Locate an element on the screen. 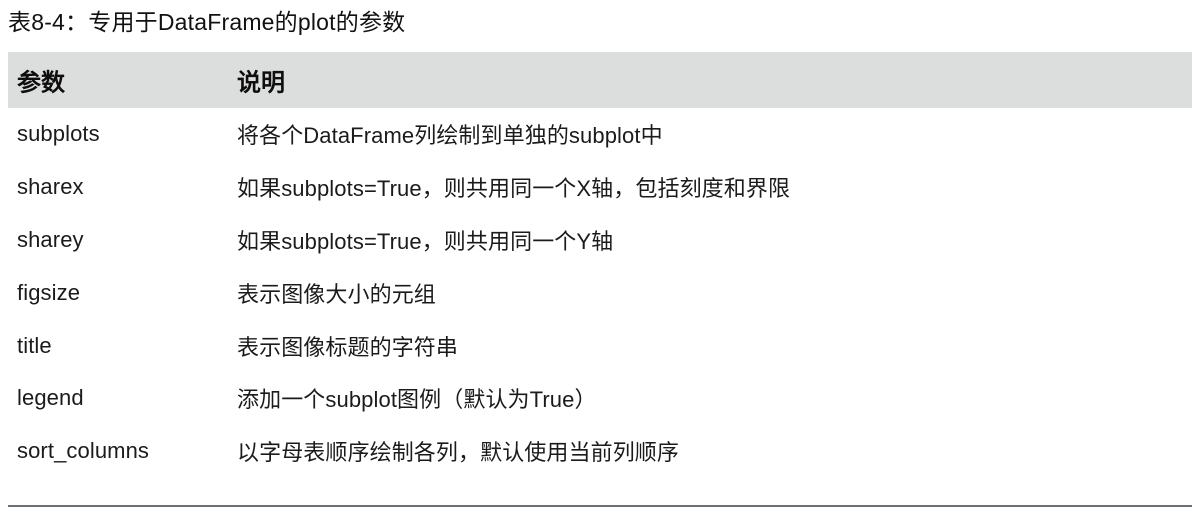  row-parameter-name: subplots is located at coordinates (58, 134).